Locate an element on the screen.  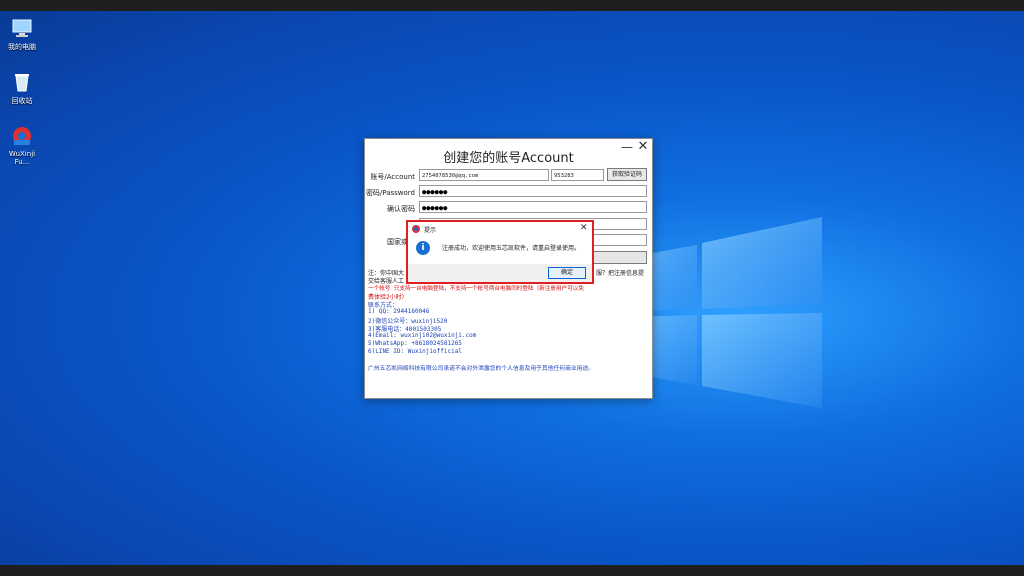
message-box-close-icon: ✕ is located at coordinates (584, 228).